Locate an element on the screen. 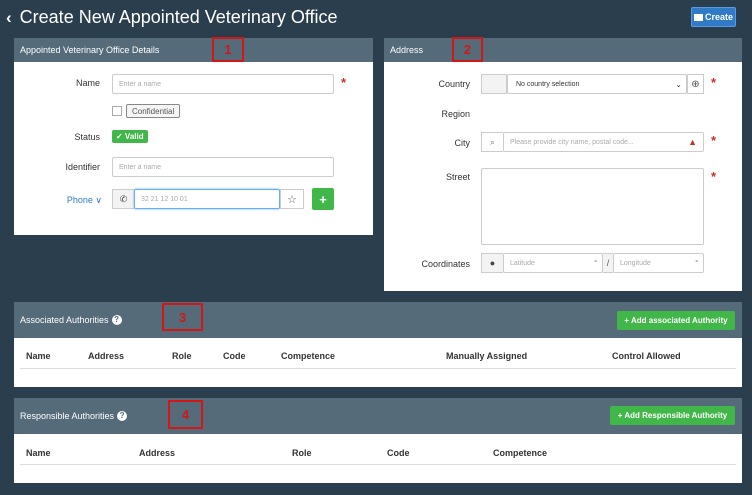 This screenshot has width=752, height=495. phone-input: 32 21 12 10 01 is located at coordinates (207, 199).